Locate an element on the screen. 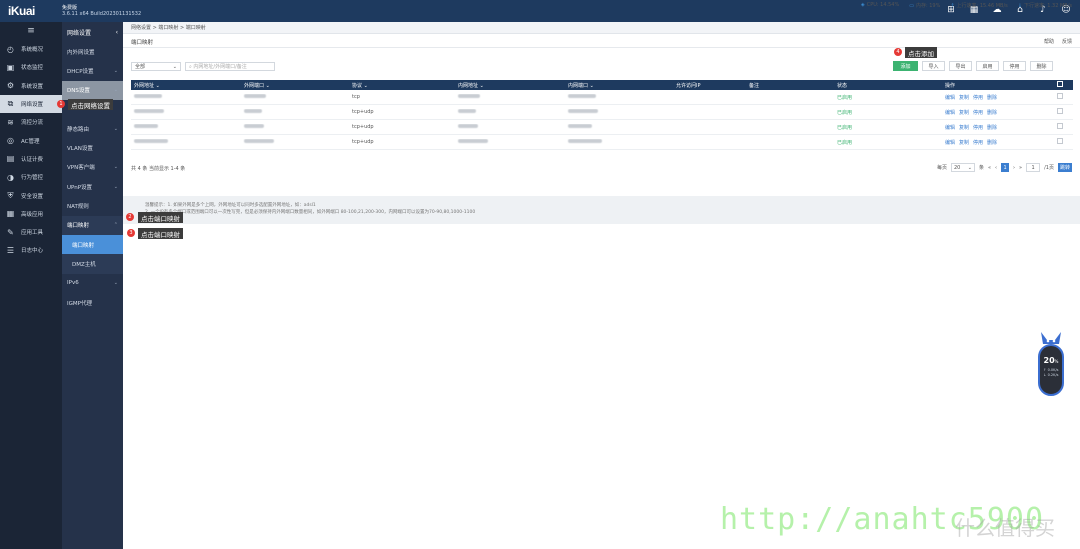 Image resolution: width=1080 pixels, height=549 pixels. sidebar-item-5: ◎ AC管理 is located at coordinates (31, 140).